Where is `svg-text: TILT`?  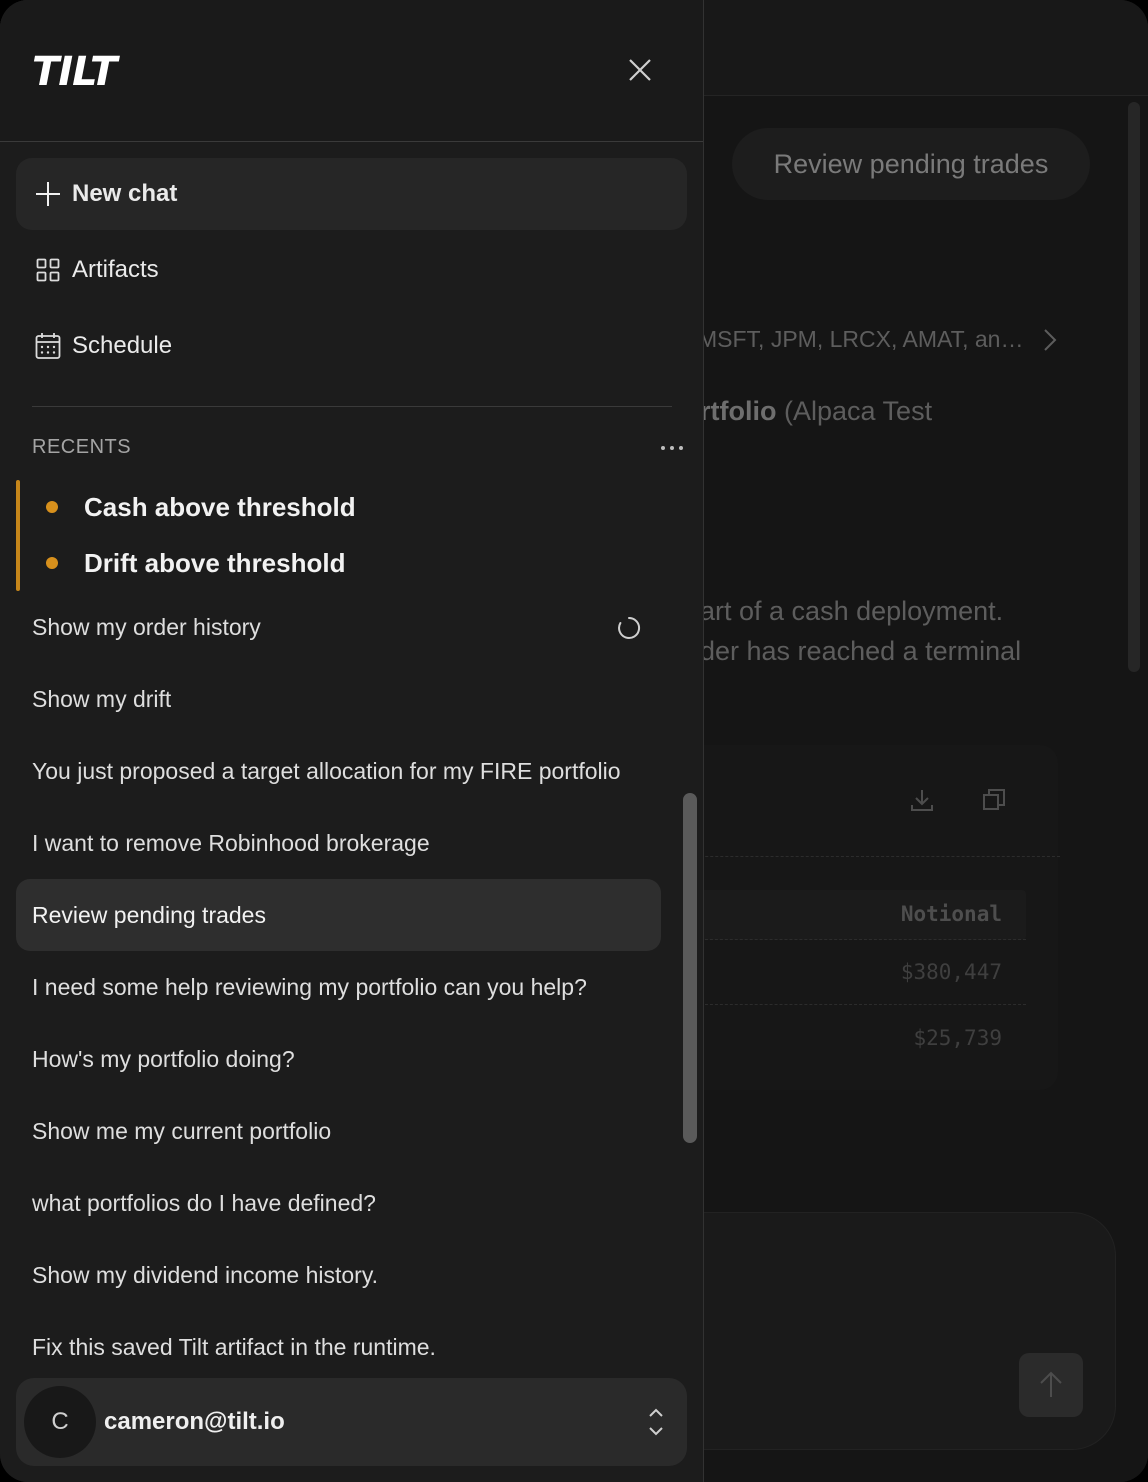
svg-text: TILT is located at coordinates (76, 70).